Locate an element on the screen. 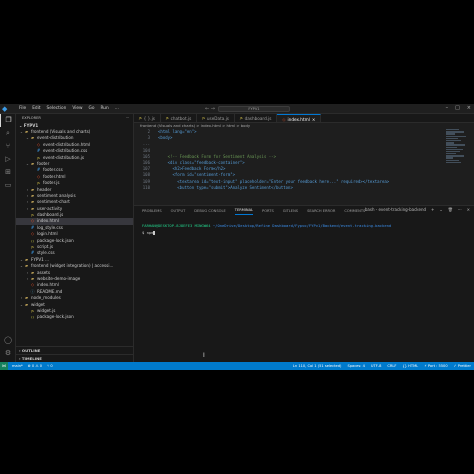  status-right-item: ⚡ Port : 5500 is located at coordinates (435, 366).